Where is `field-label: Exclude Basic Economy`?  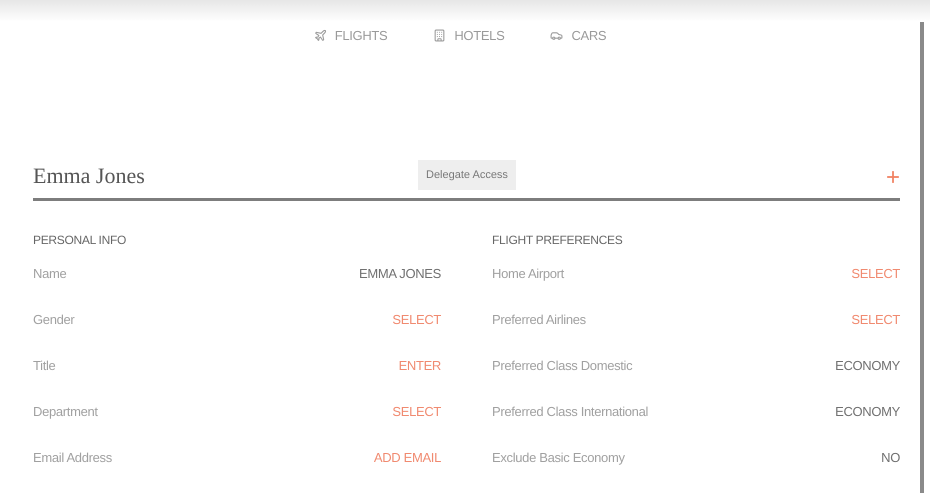
field-label: Exclude Basic Economy is located at coordinates (558, 457).